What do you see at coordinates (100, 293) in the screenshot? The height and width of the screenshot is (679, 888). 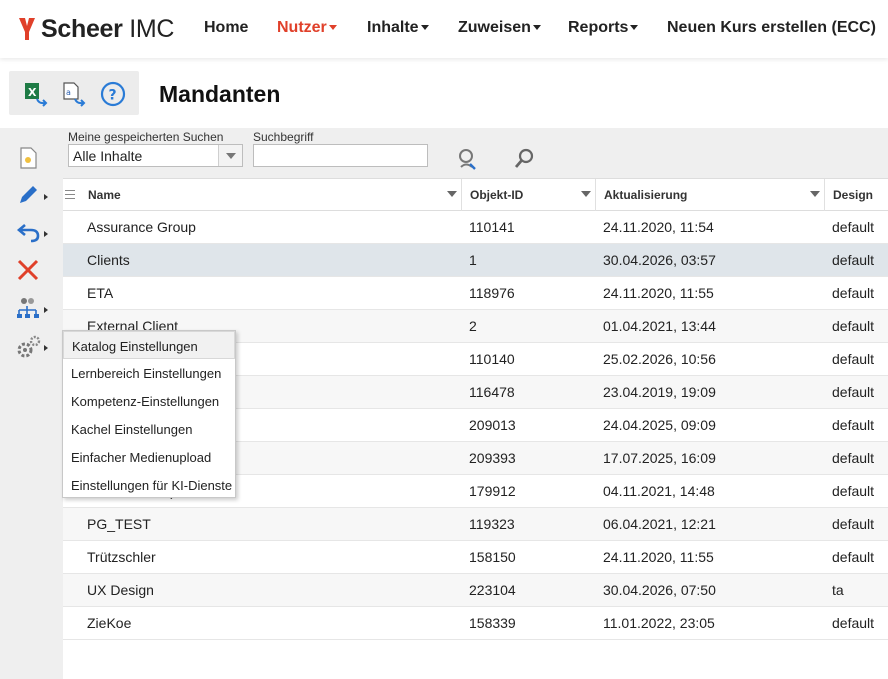 I see `cell-name: ETA` at bounding box center [100, 293].